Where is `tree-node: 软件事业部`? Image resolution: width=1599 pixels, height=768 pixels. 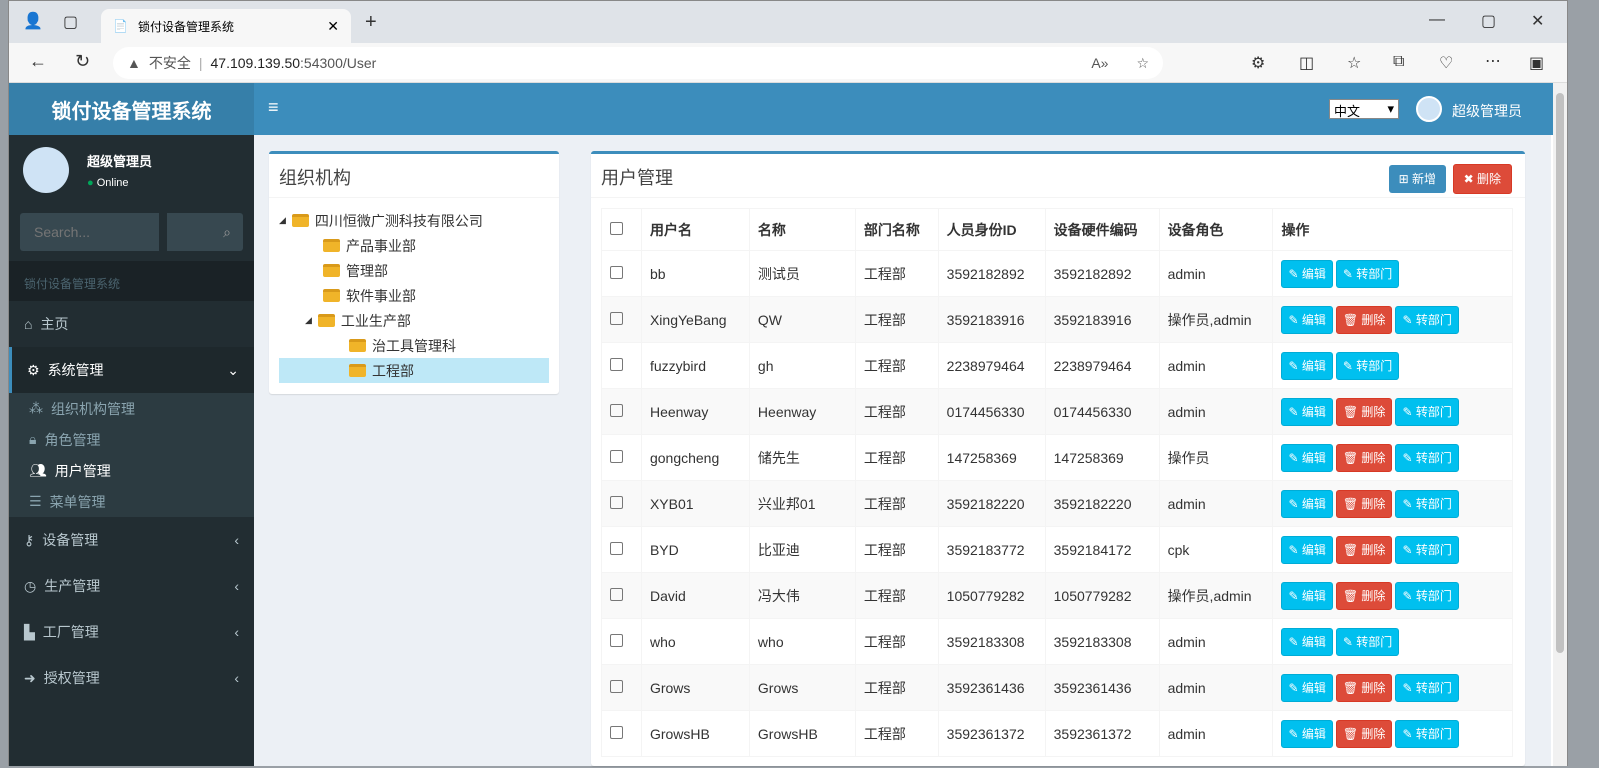 tree-node: 软件事业部 is located at coordinates (414, 295).